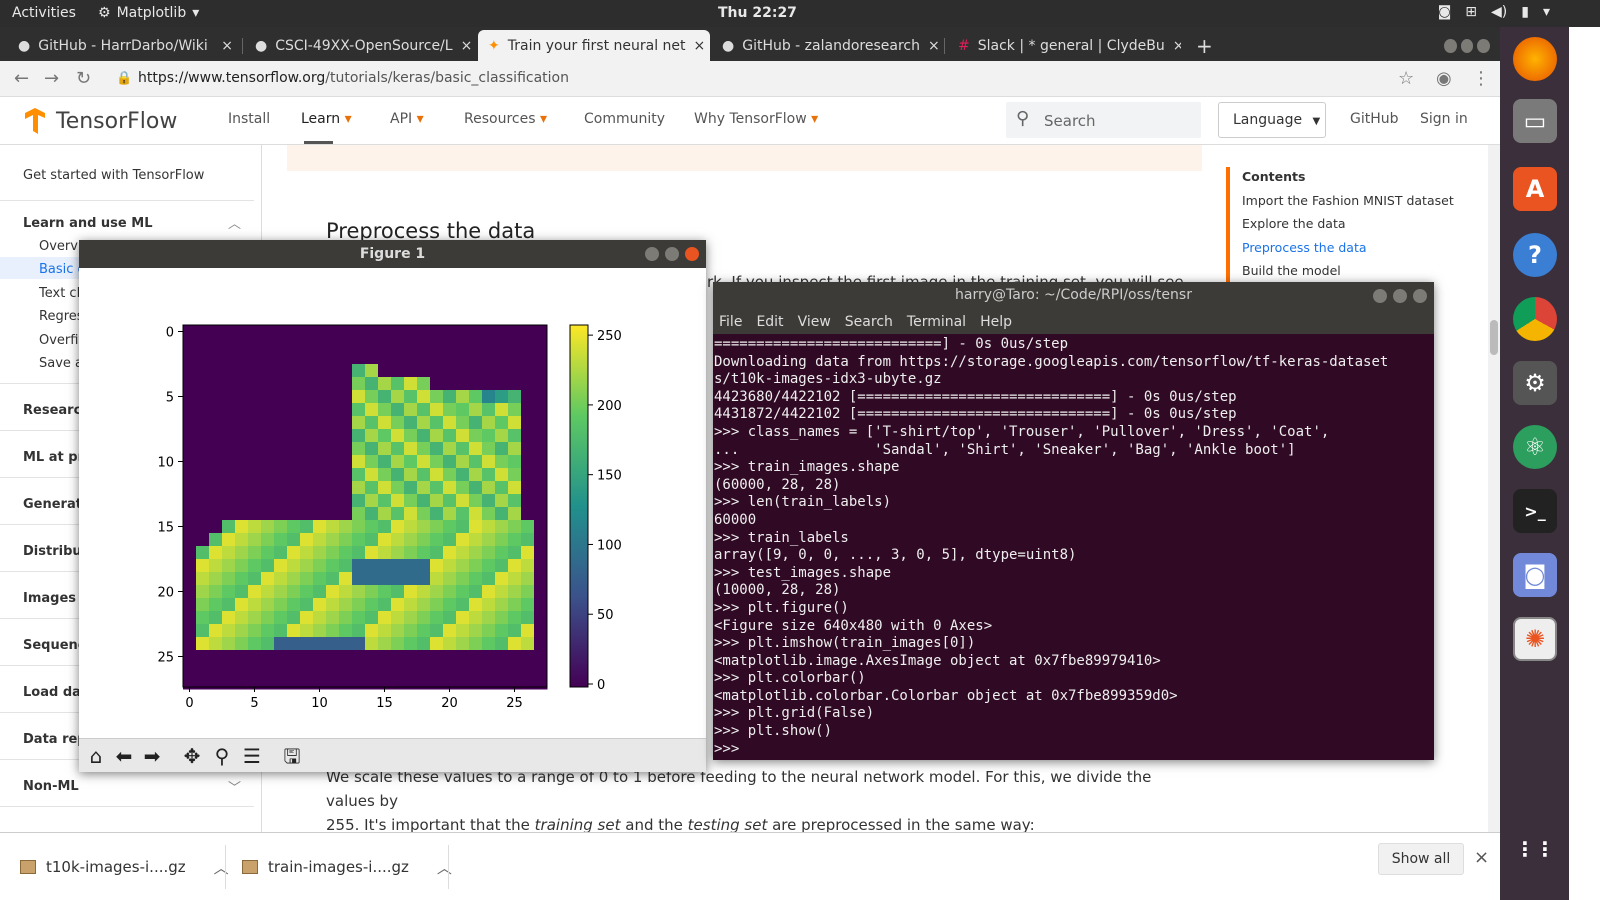 This screenshot has height=900, width=1600. What do you see at coordinates (360, 45) in the screenshot?
I see `tab-csci-opensource: ● CSCI-49XX-OpenSource/L ×` at bounding box center [360, 45].